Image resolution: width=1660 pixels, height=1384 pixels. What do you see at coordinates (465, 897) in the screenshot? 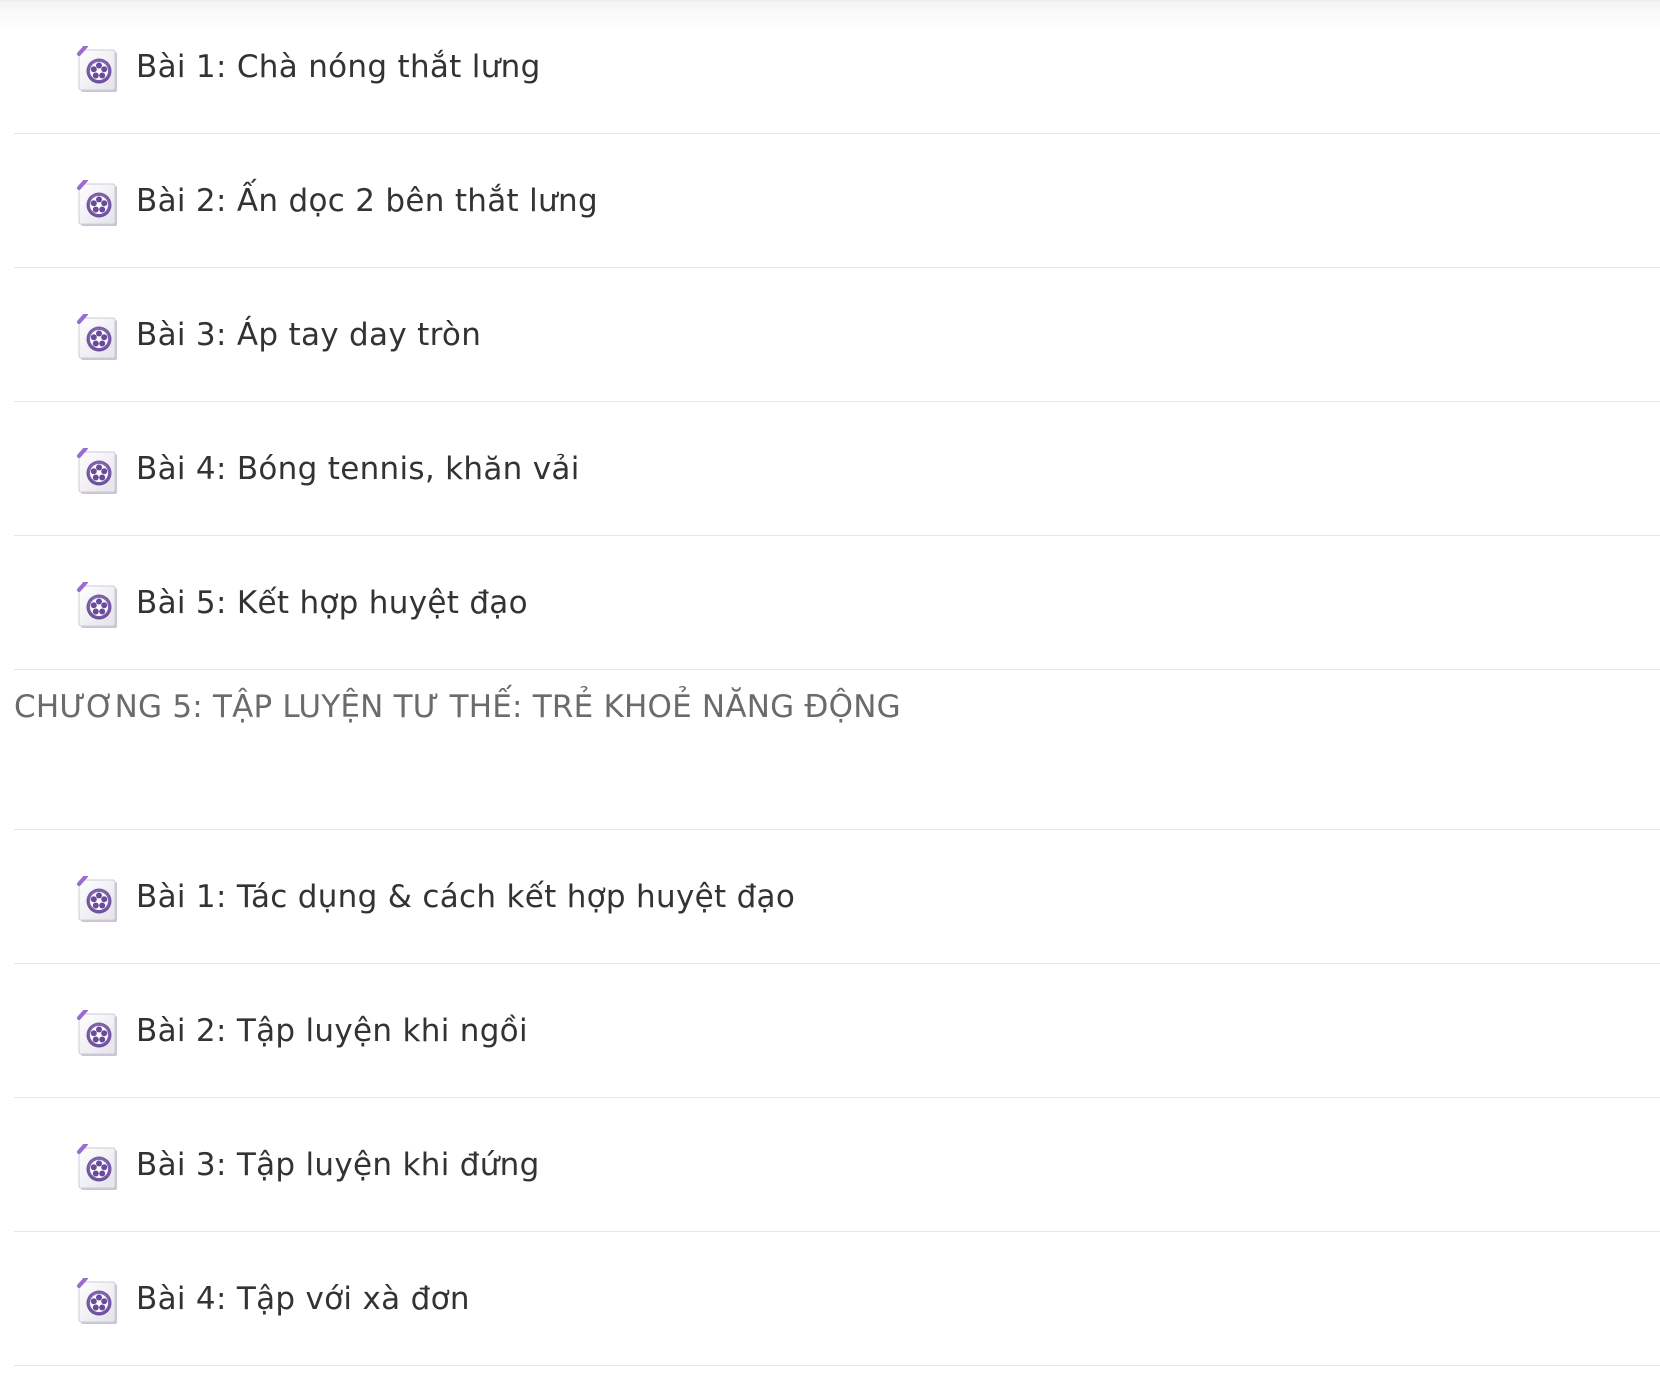
I see `lesson-title: Bài 1: Tác dụng & cách kết hợp huyệt đạo` at bounding box center [465, 897].